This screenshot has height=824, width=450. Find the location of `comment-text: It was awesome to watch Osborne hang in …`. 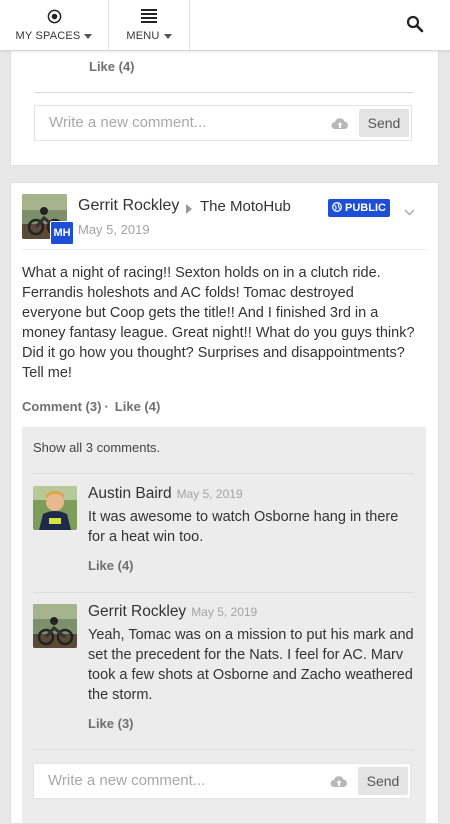

comment-text: It was awesome to watch Osborne hang in … is located at coordinates (243, 527).